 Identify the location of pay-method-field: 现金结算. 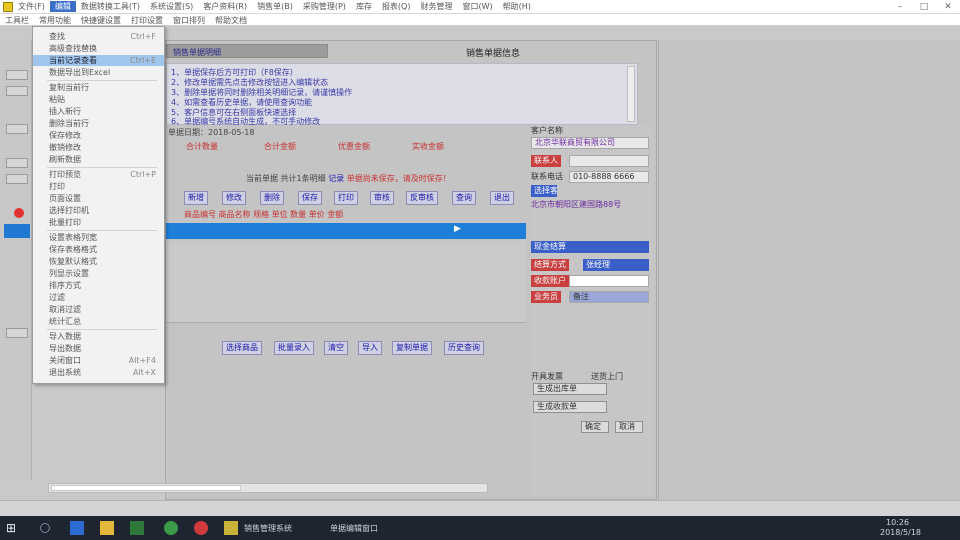
(590, 247).